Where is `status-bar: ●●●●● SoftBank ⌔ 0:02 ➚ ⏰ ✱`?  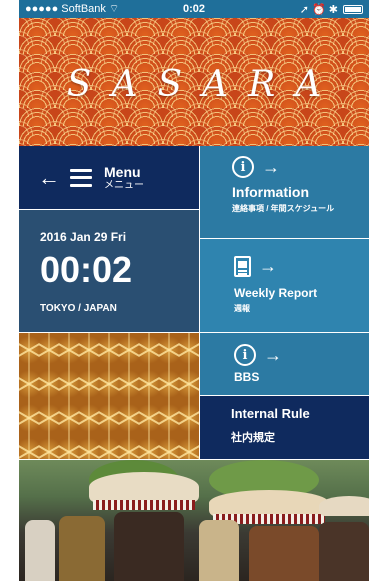
status-bar: ●●●●● SoftBank ⌔ 0:02 ➚ ⏰ ✱ is located at coordinates (194, 9).